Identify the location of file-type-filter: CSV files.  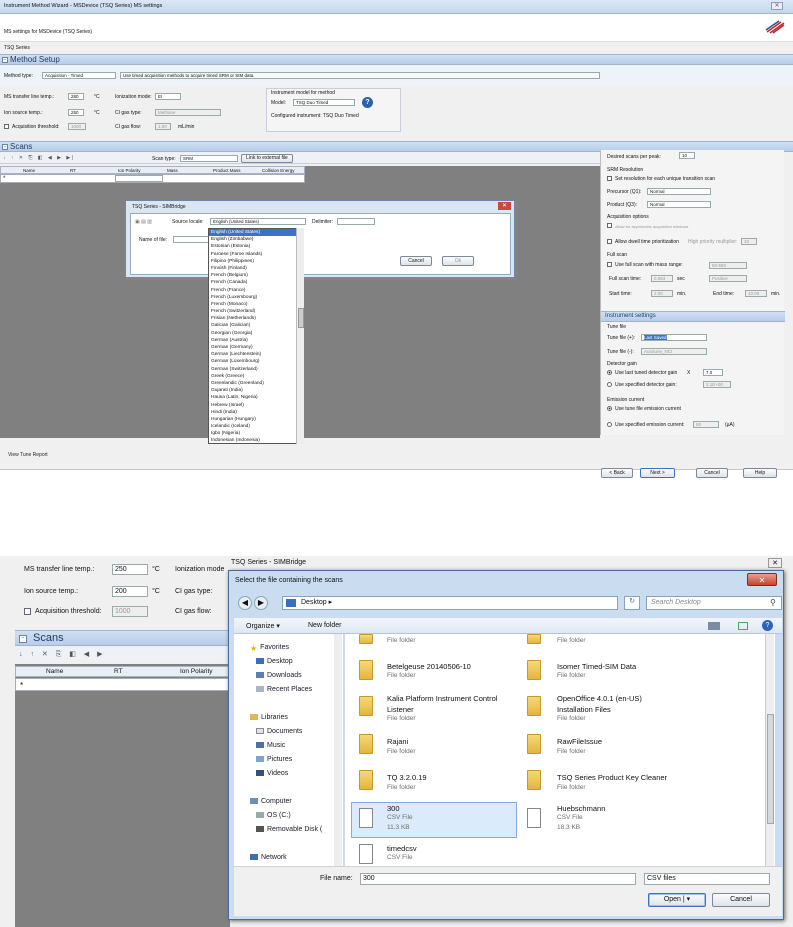
(707, 879).